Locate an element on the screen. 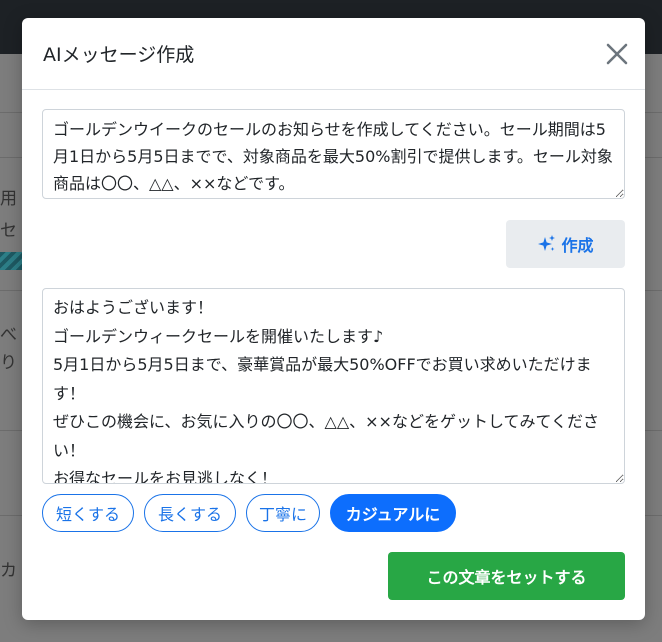 Image resolution: width=662 pixels, height=642 pixels. background-text: べ is located at coordinates (8, 335).